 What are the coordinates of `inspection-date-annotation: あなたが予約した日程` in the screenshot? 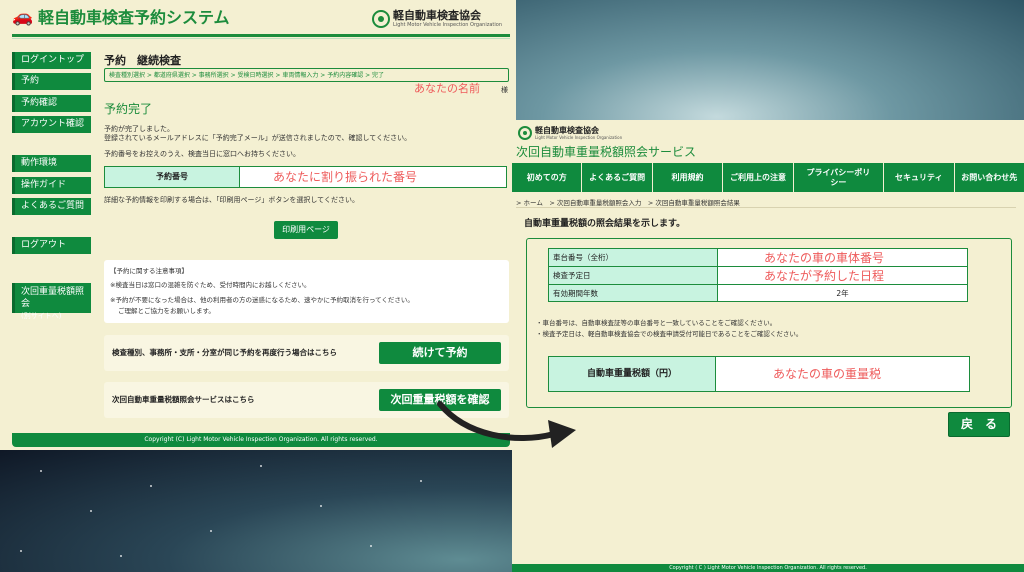 It's located at (842, 275).